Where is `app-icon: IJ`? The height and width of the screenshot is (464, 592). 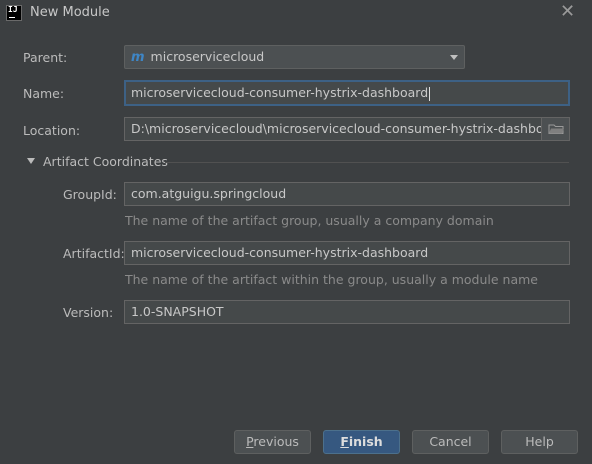 app-icon: IJ is located at coordinates (14, 13).